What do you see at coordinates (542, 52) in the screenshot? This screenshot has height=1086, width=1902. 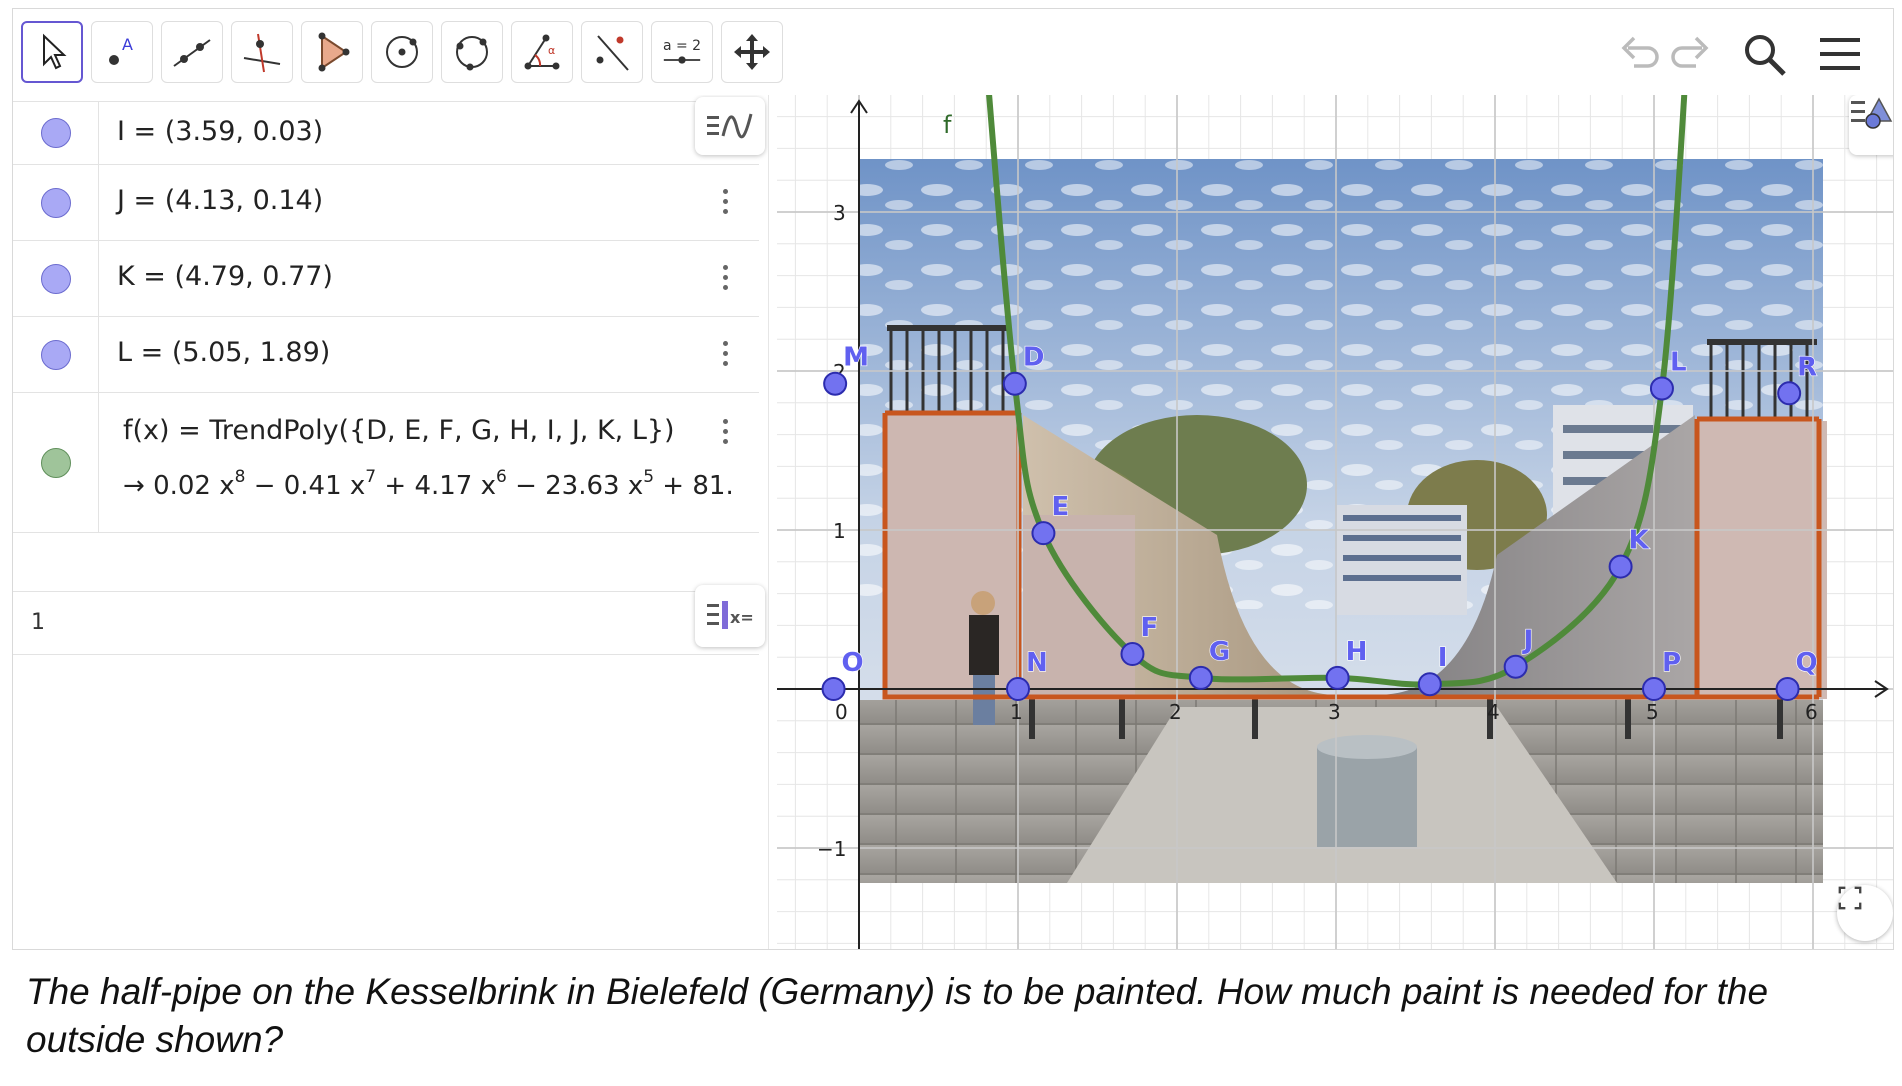 I see `angle-tool-button: α` at bounding box center [542, 52].